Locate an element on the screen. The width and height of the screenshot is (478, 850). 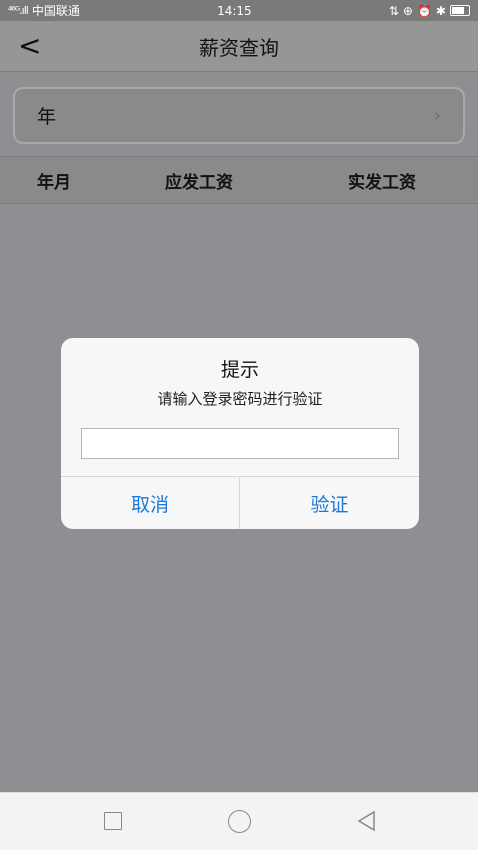
header-net-pay: 实发工资 is located at coordinates (382, 182).